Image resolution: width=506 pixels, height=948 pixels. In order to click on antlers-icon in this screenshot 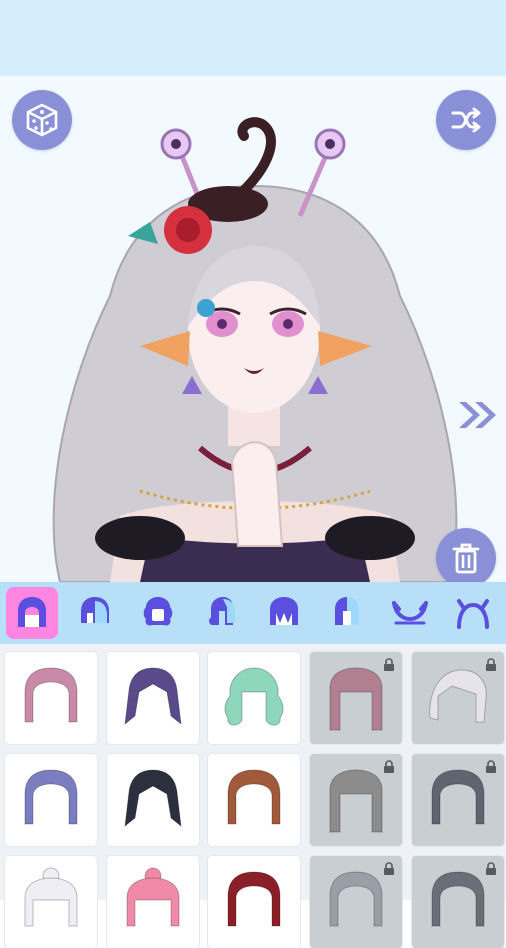, I will do `click(472, 614)`.